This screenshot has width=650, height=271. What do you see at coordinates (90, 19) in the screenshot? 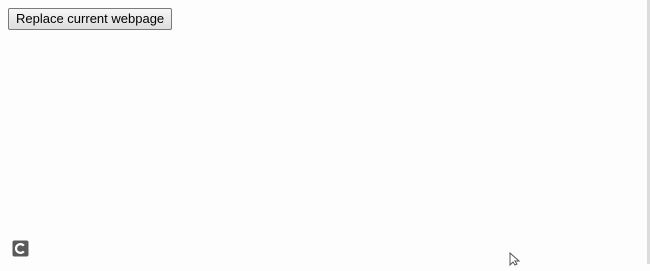
I see `replace-current-webpage-button: Replace current webpage` at bounding box center [90, 19].